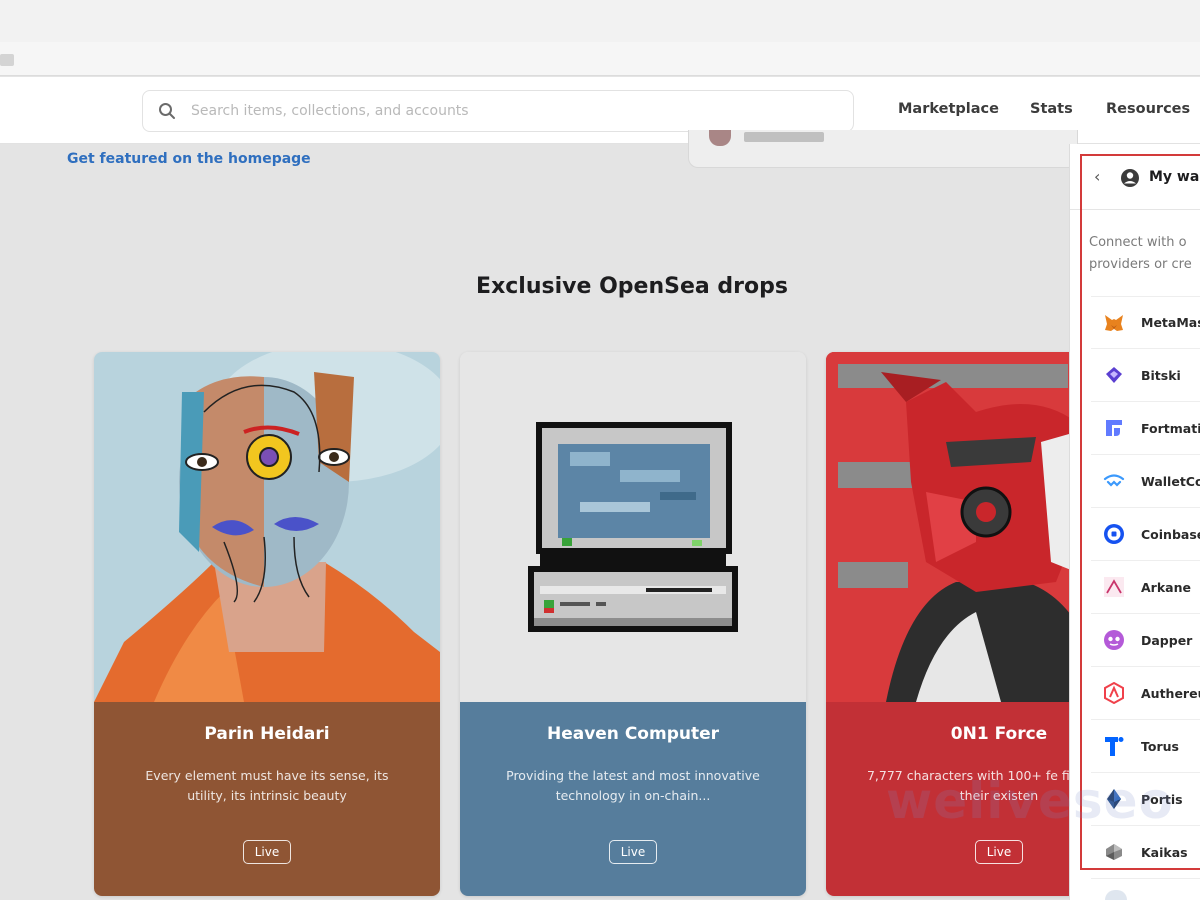 The width and height of the screenshot is (1200, 900). I want to click on wallet-option-fortmatic: Fortmati, so click(1145, 428).